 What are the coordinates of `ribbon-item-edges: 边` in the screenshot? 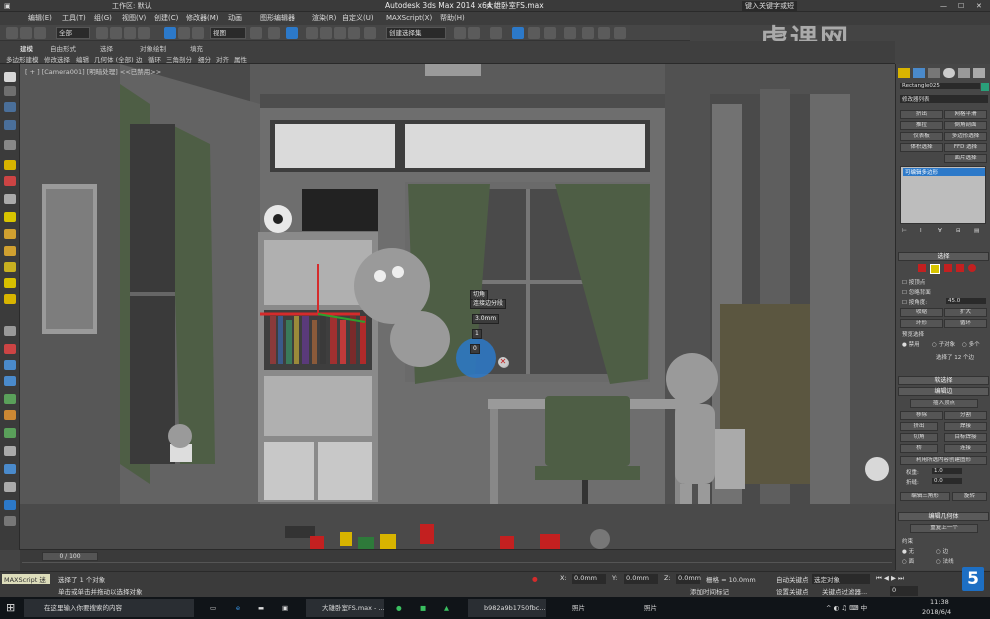 It's located at (139, 59).